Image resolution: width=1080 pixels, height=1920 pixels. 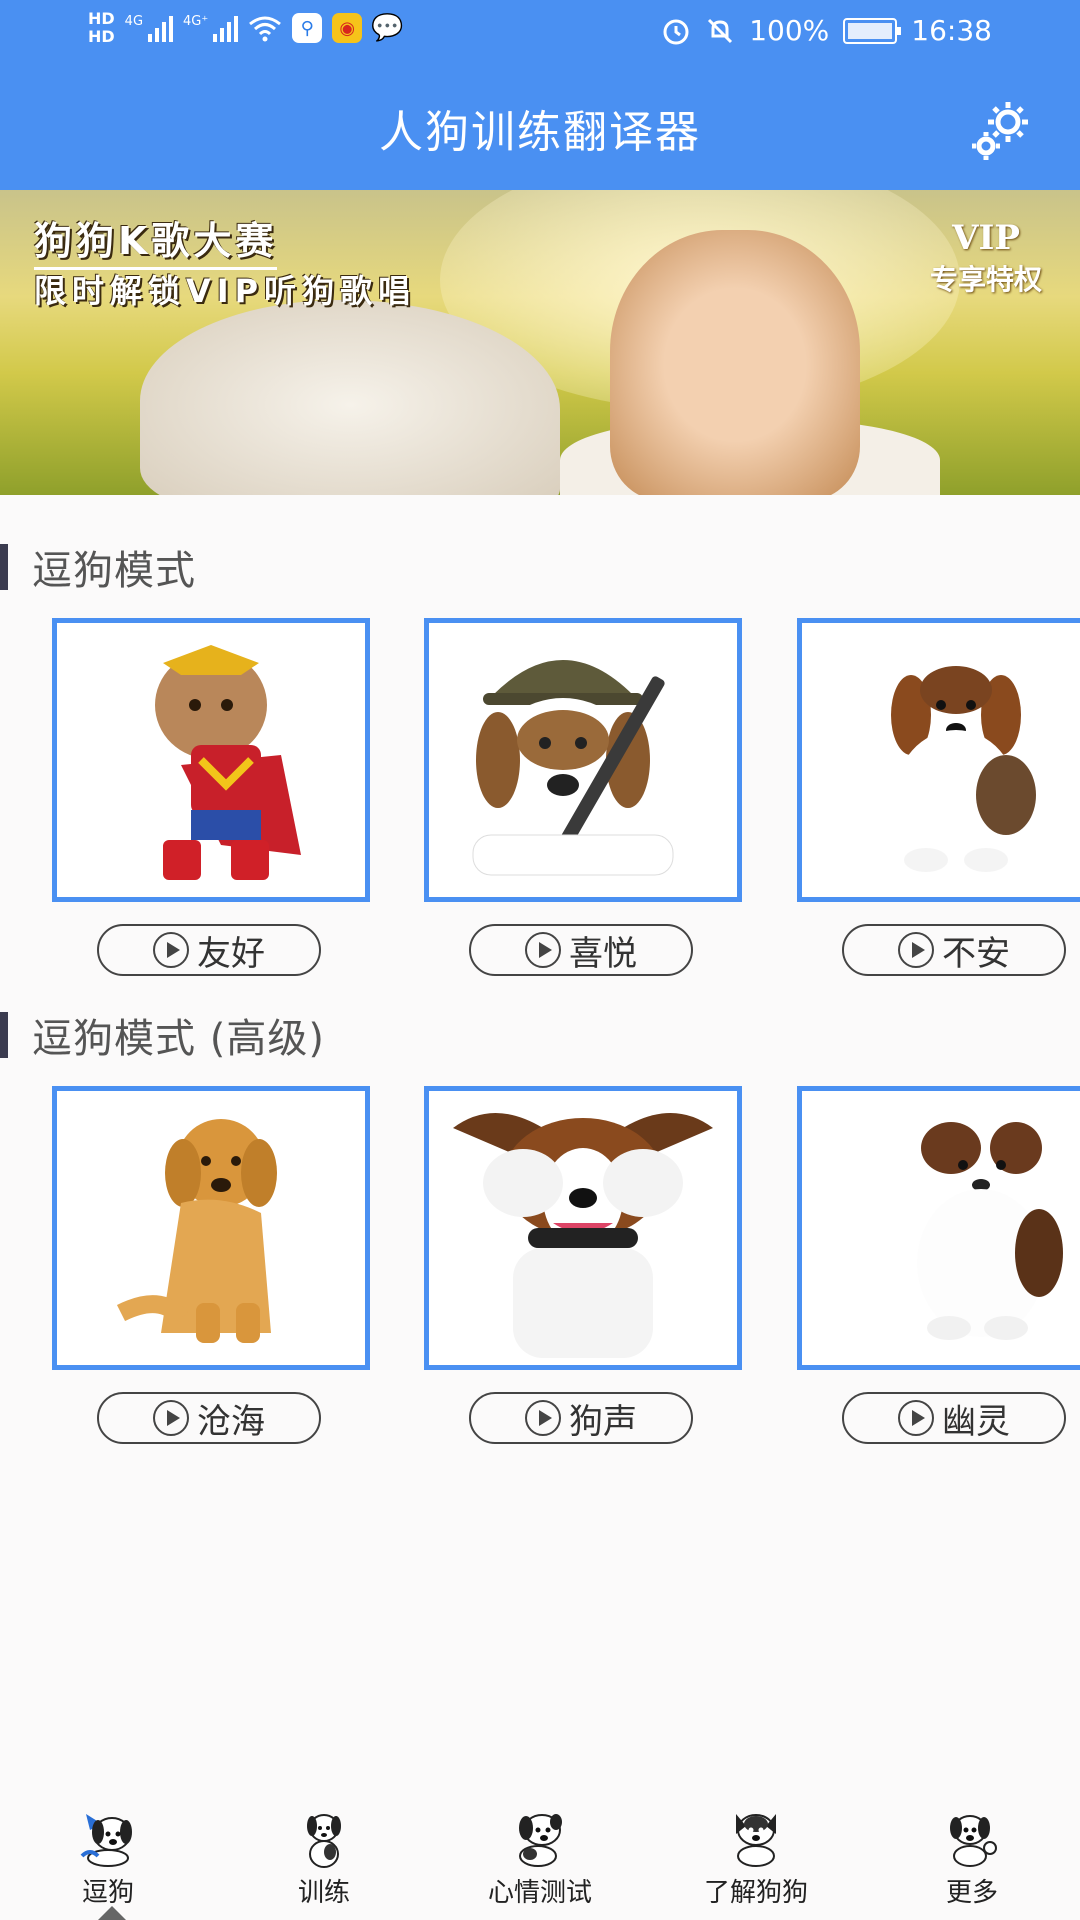 I want to click on mode-card: 沧海, so click(x=211, y=1265).